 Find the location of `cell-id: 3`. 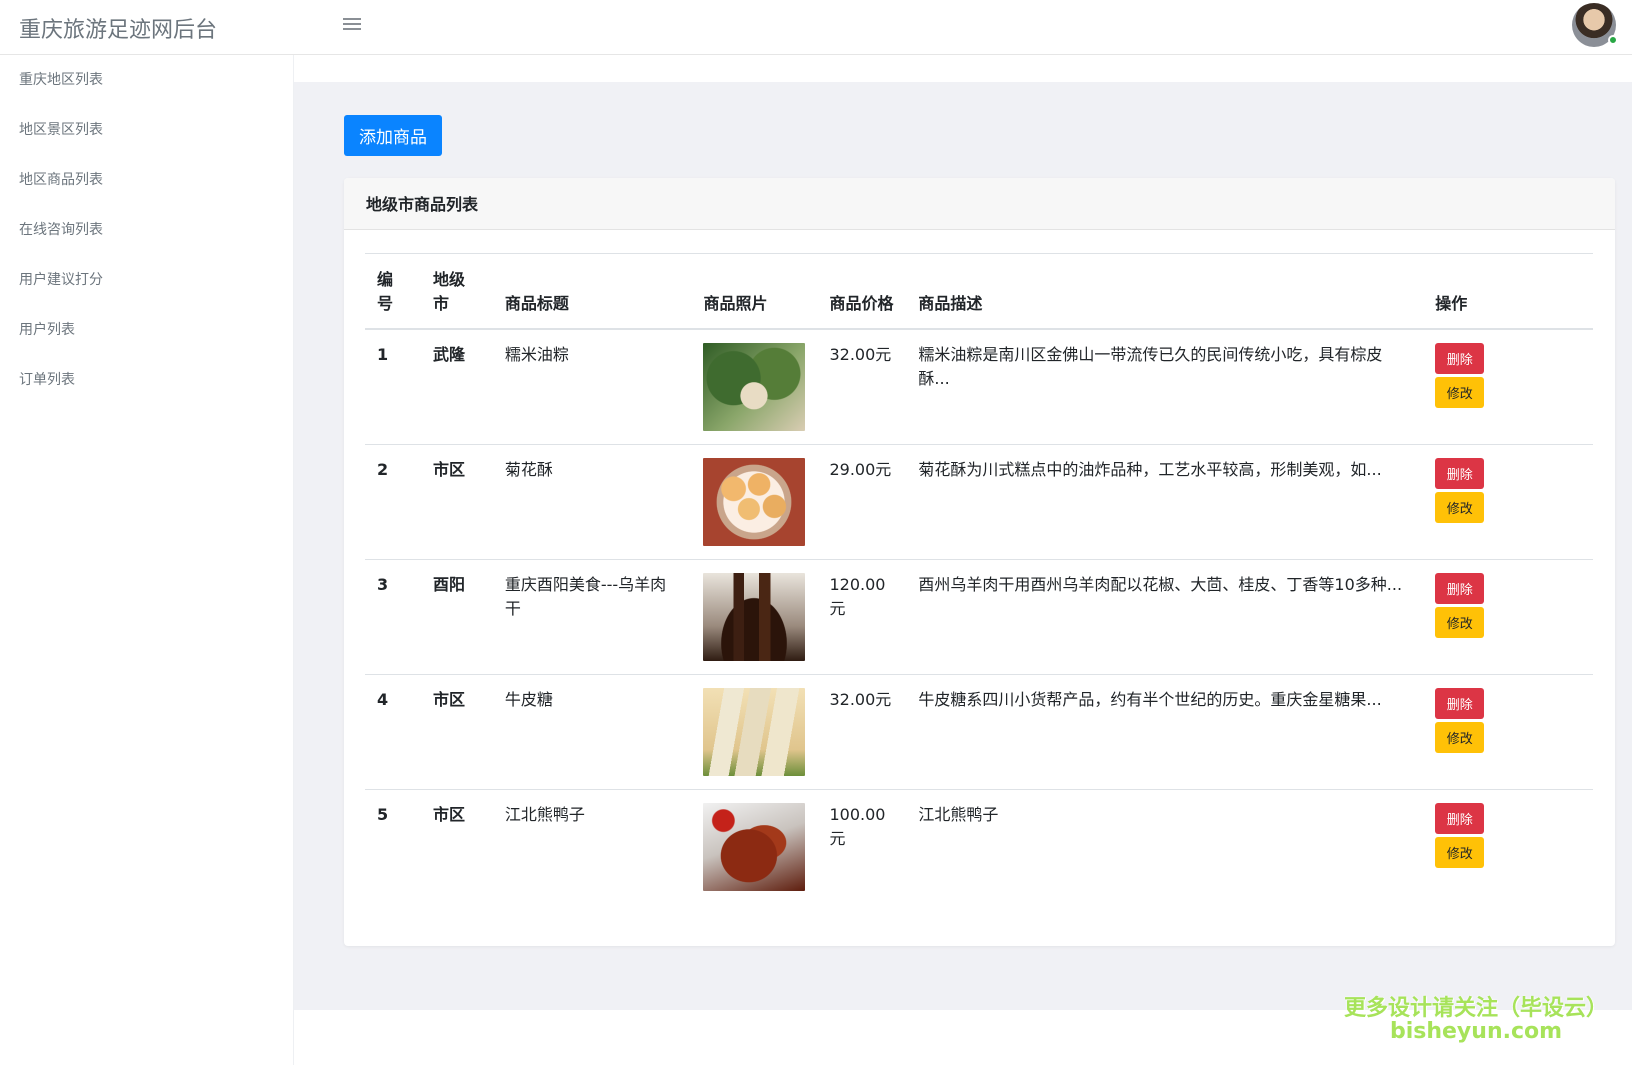

cell-id: 3 is located at coordinates (393, 616).